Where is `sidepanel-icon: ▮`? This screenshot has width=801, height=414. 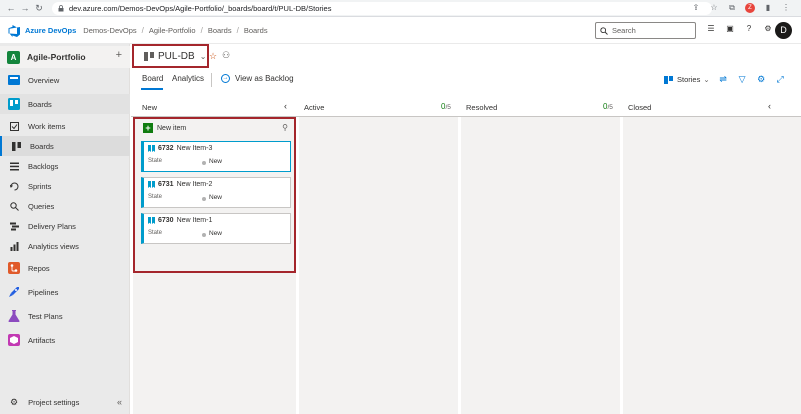
sidepanel-icon: ▮ is located at coordinates (768, 8).